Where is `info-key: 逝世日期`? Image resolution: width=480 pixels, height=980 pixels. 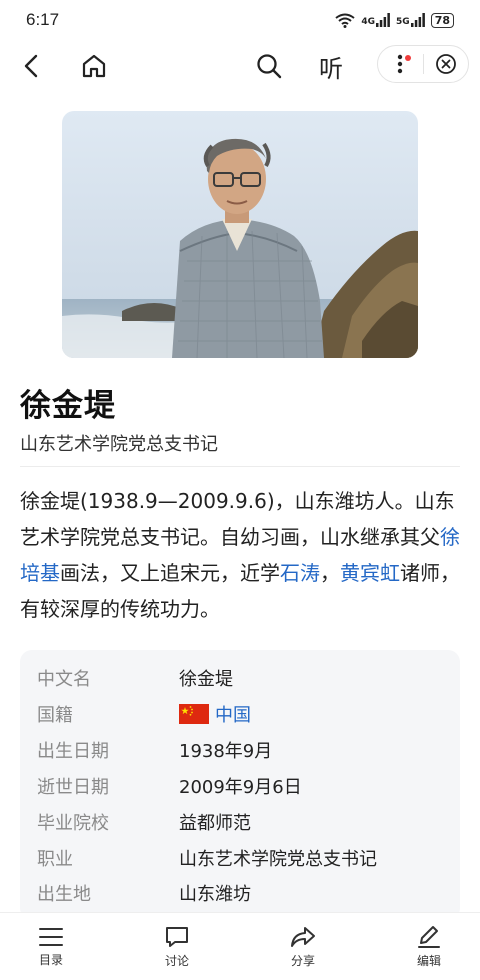
info-key: 逝世日期 is located at coordinates (73, 787).